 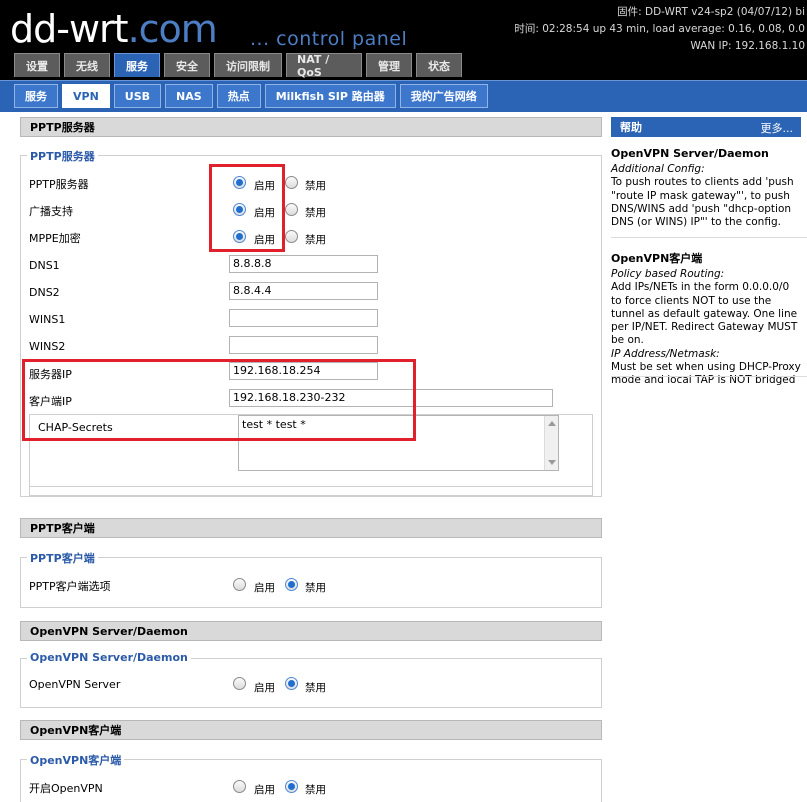 What do you see at coordinates (551, 443) in the screenshot?
I see `chap-secrets-scrollbar` at bounding box center [551, 443].